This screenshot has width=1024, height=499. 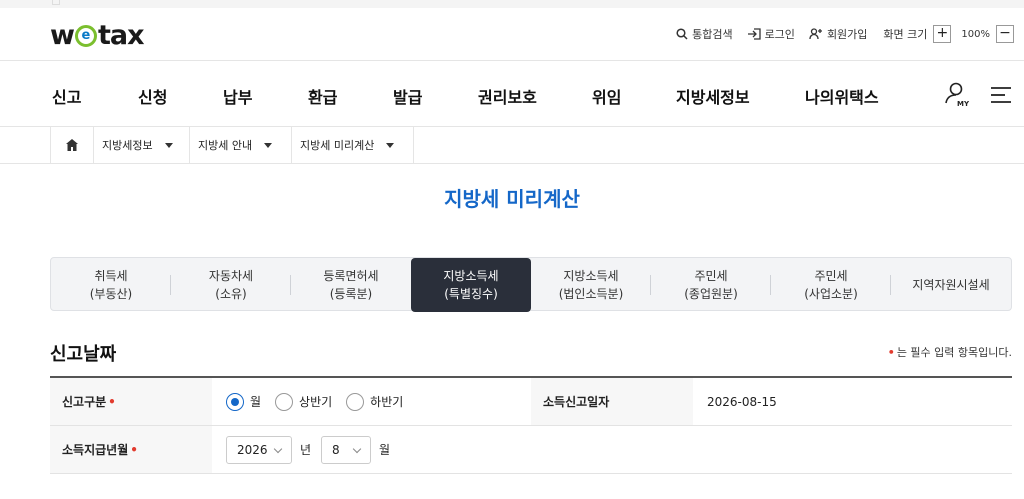 What do you see at coordinates (346, 449) in the screenshot?
I see `month-select: 8` at bounding box center [346, 449].